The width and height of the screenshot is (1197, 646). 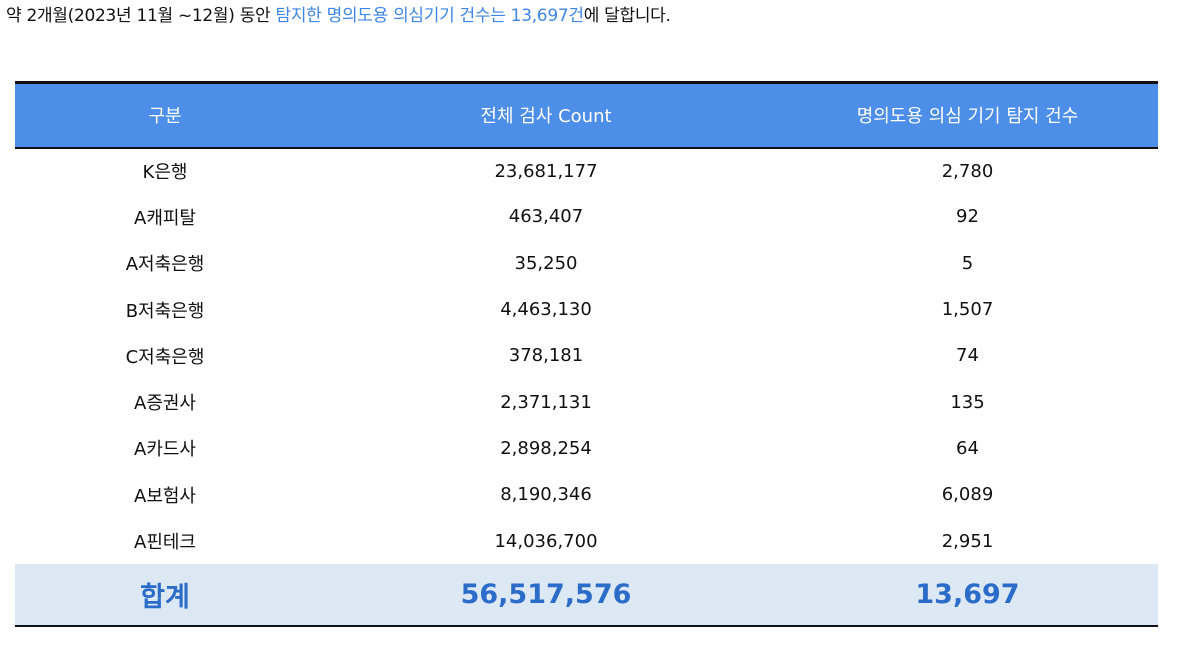 What do you see at coordinates (141, 16) in the screenshot?
I see `intro-prefix: 약 2개월(2023년 11월 ~12월) 동안` at bounding box center [141, 16].